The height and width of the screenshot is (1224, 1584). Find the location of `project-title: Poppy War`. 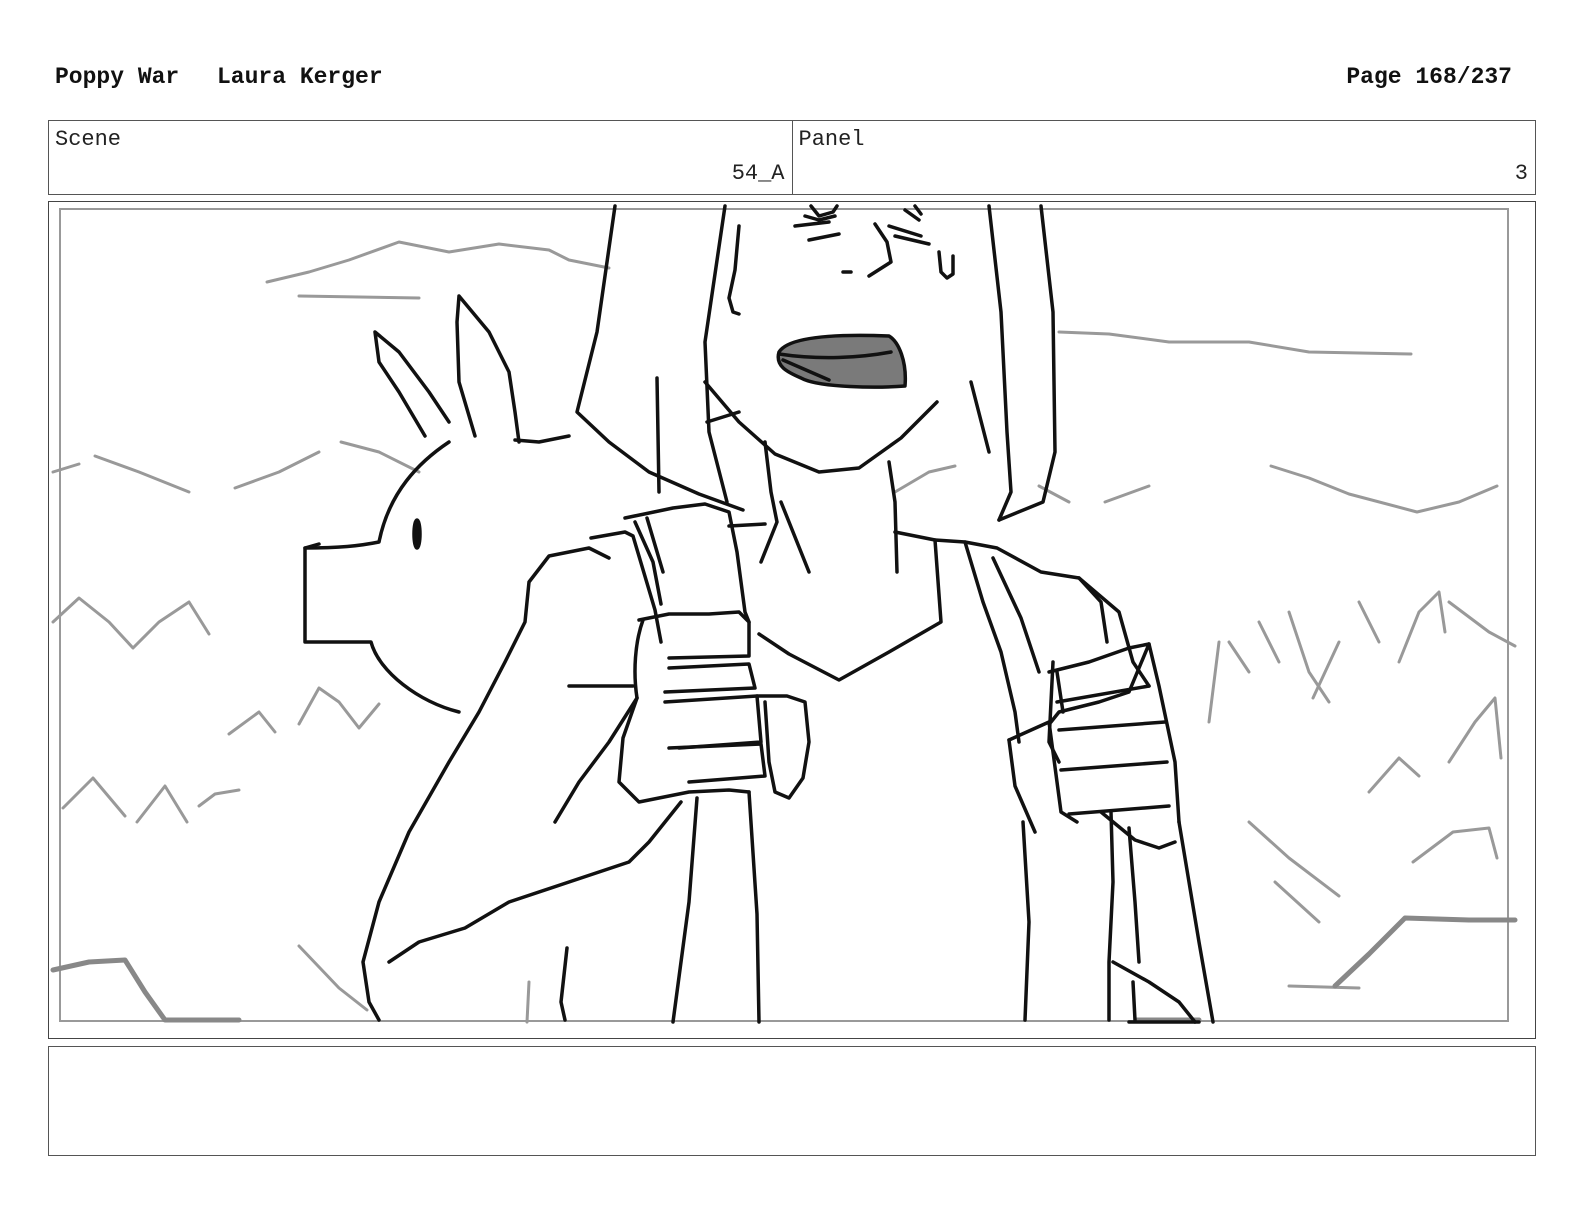

project-title: Poppy War is located at coordinates (117, 77).